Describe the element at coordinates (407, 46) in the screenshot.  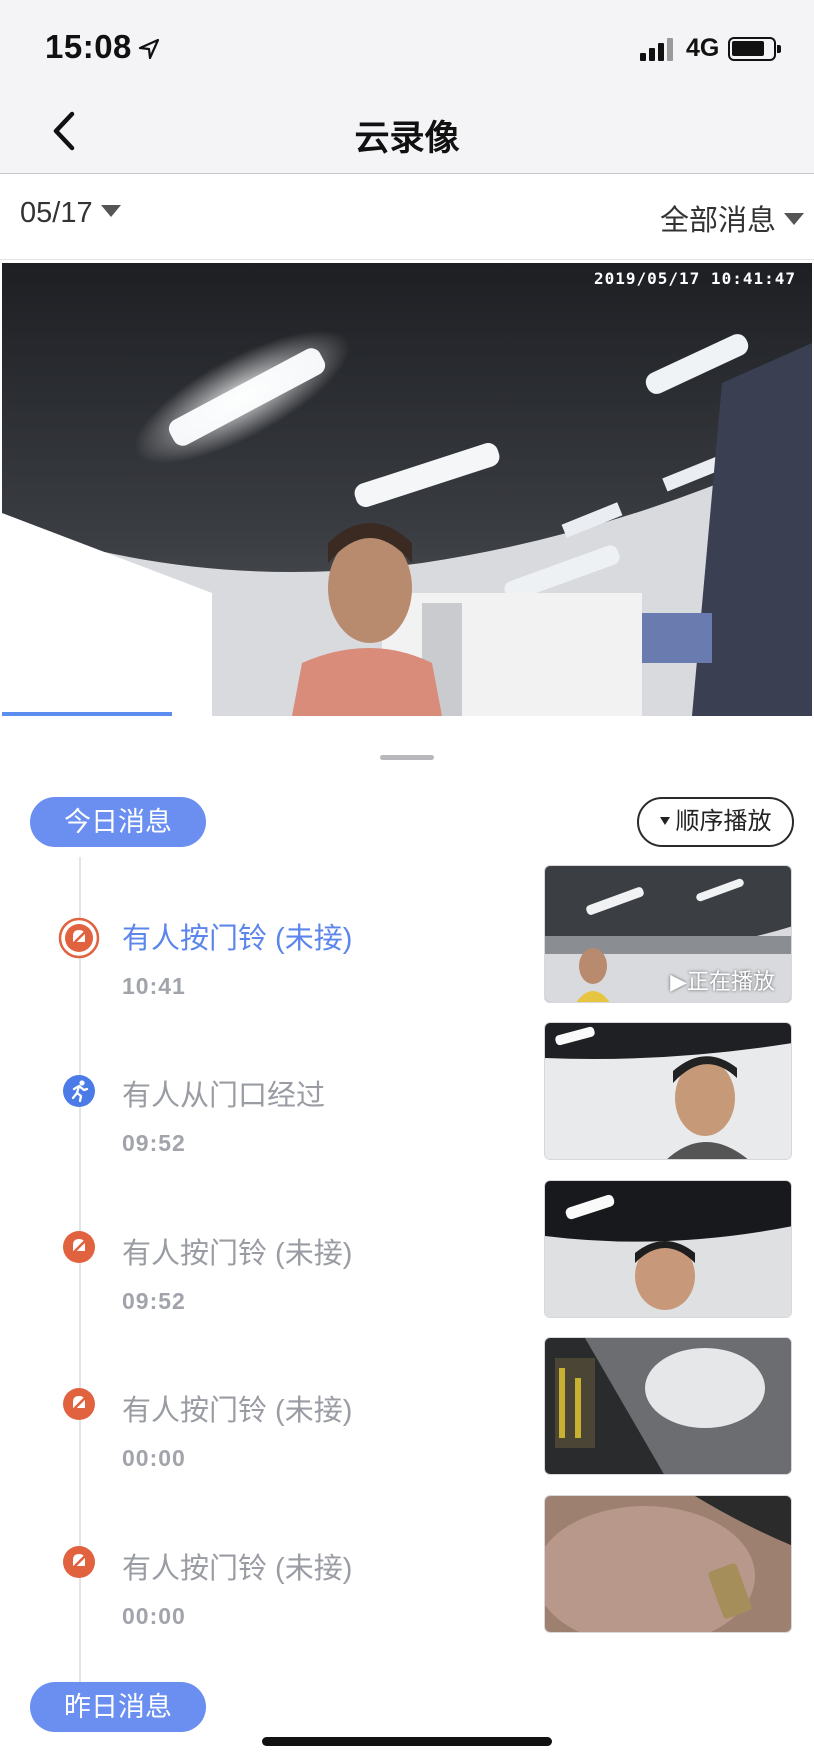
I see `status-bar: 15:08 4G` at that location.